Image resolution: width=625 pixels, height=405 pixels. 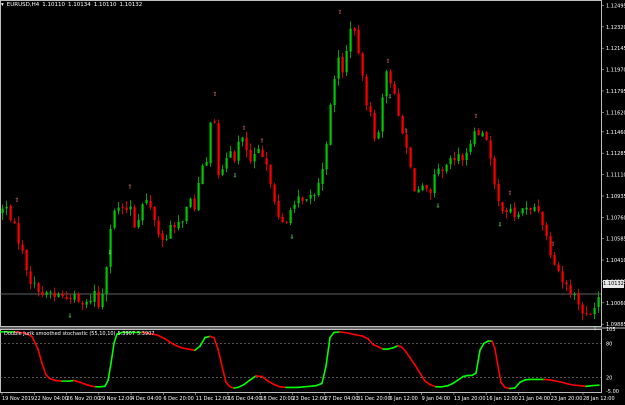 I want to click on time-tick-label: 16 Dec 04:00, so click(x=245, y=399).